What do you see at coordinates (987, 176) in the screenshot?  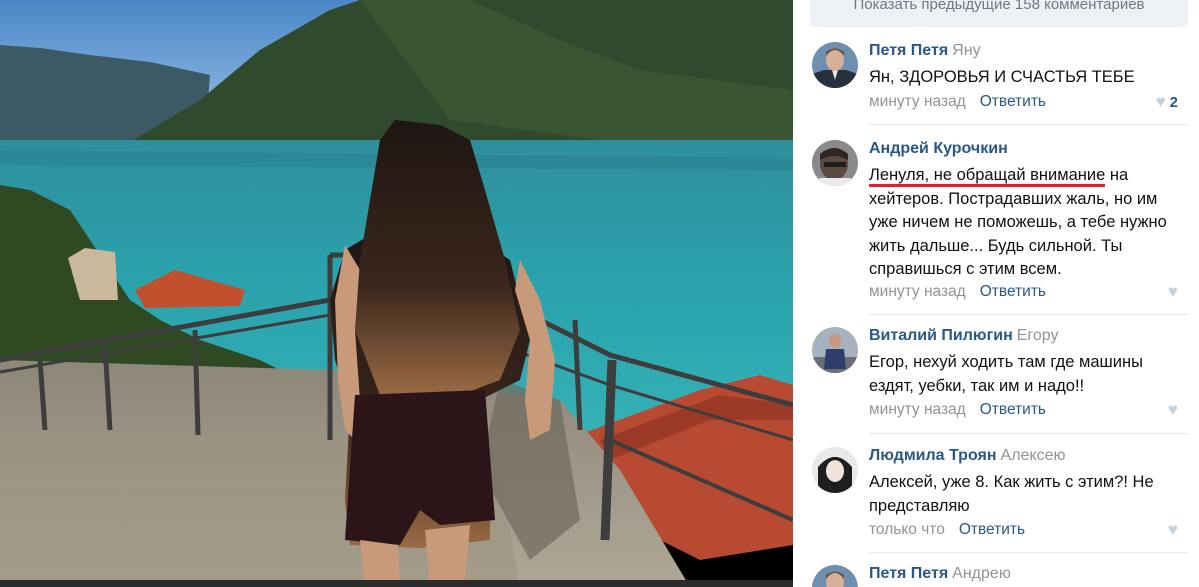 I see `underlined-phrase: Ленуля, не обращай внимание` at bounding box center [987, 176].